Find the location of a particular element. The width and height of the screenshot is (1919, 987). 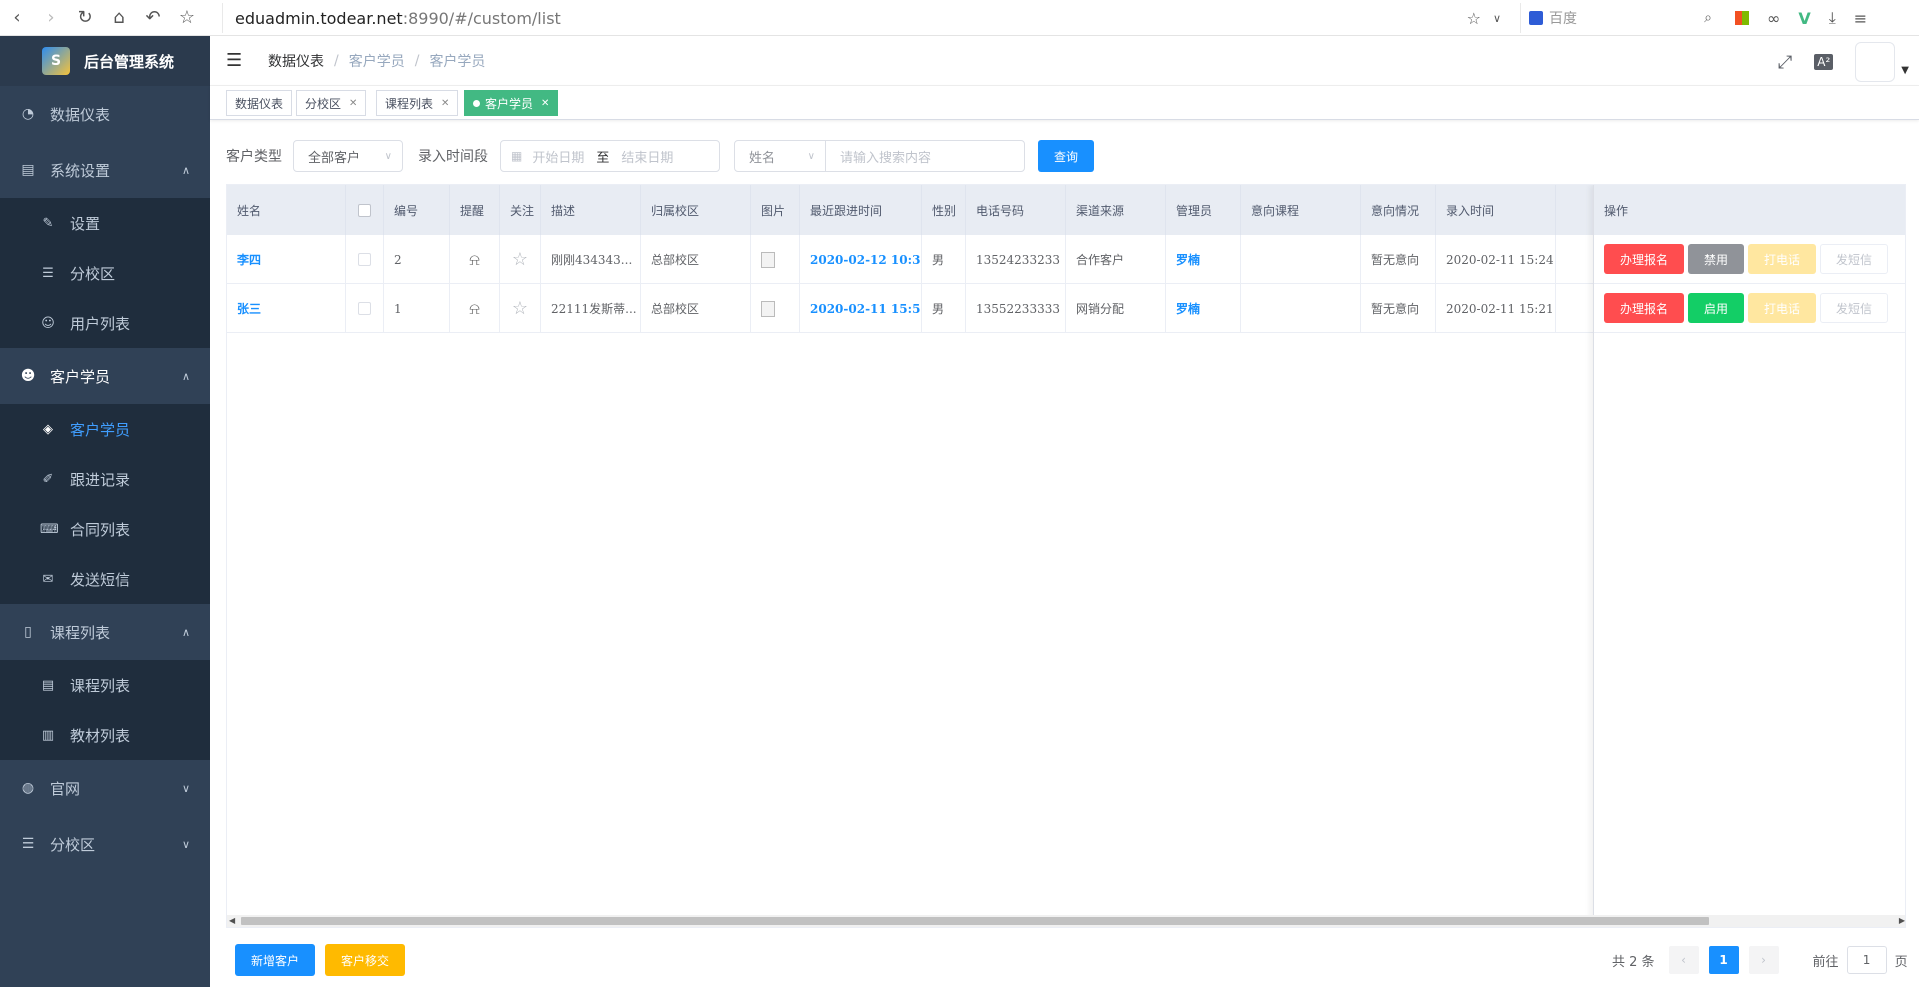

date-range-label: 录入时间段 is located at coordinates (453, 157).